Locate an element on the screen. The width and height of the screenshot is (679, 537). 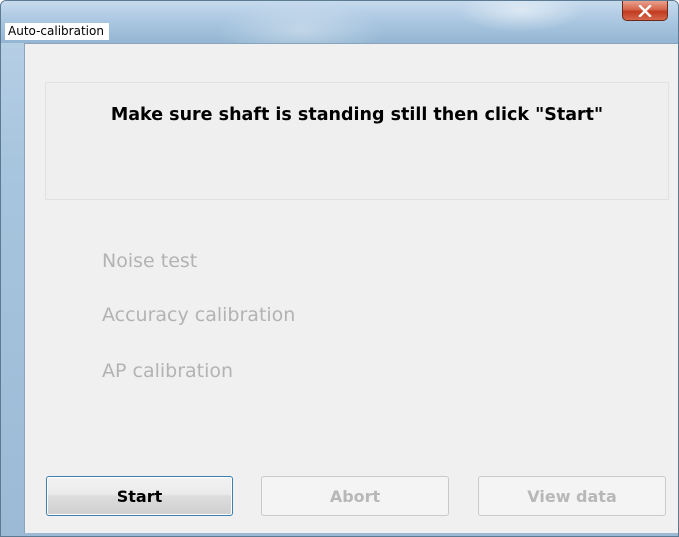
close-button is located at coordinates (645, 11).